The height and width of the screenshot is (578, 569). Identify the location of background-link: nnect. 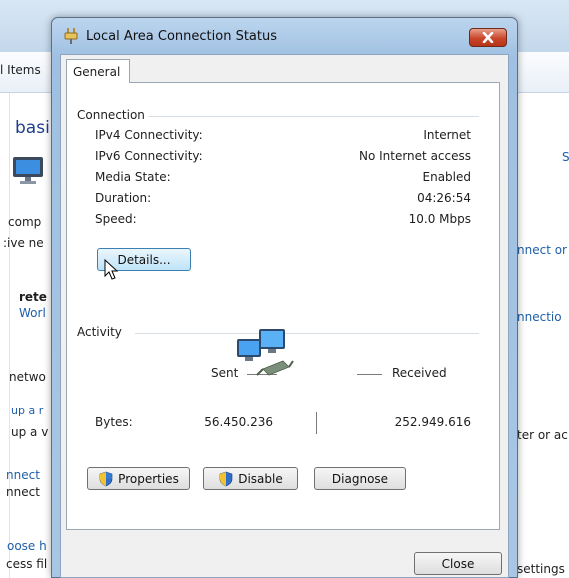
(23, 475).